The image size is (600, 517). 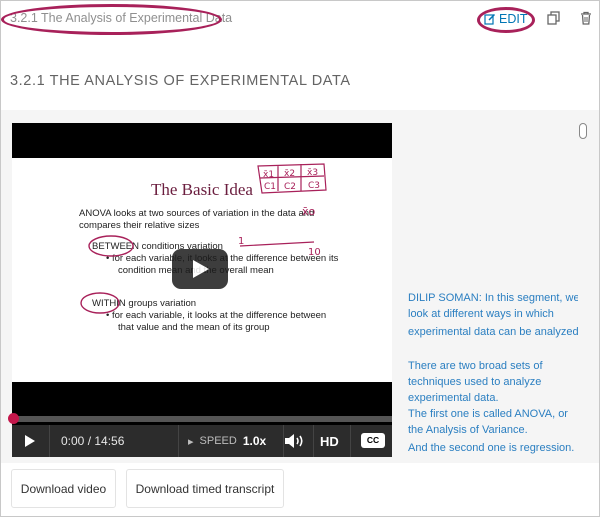 What do you see at coordinates (329, 441) in the screenshot?
I see `hd-button: HD` at bounding box center [329, 441].